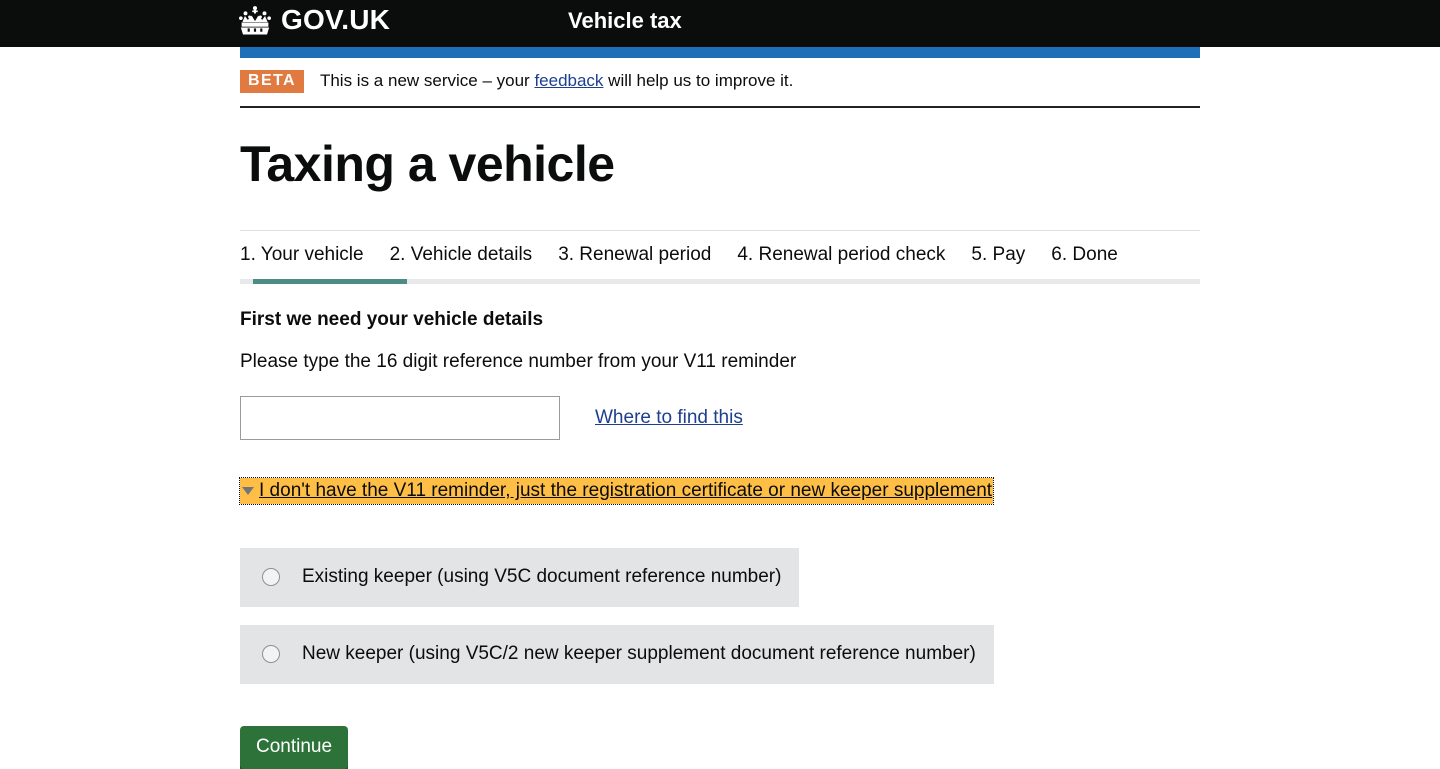 The width and height of the screenshot is (1440, 769). I want to click on reference-number-row: Where to find this, so click(720, 418).